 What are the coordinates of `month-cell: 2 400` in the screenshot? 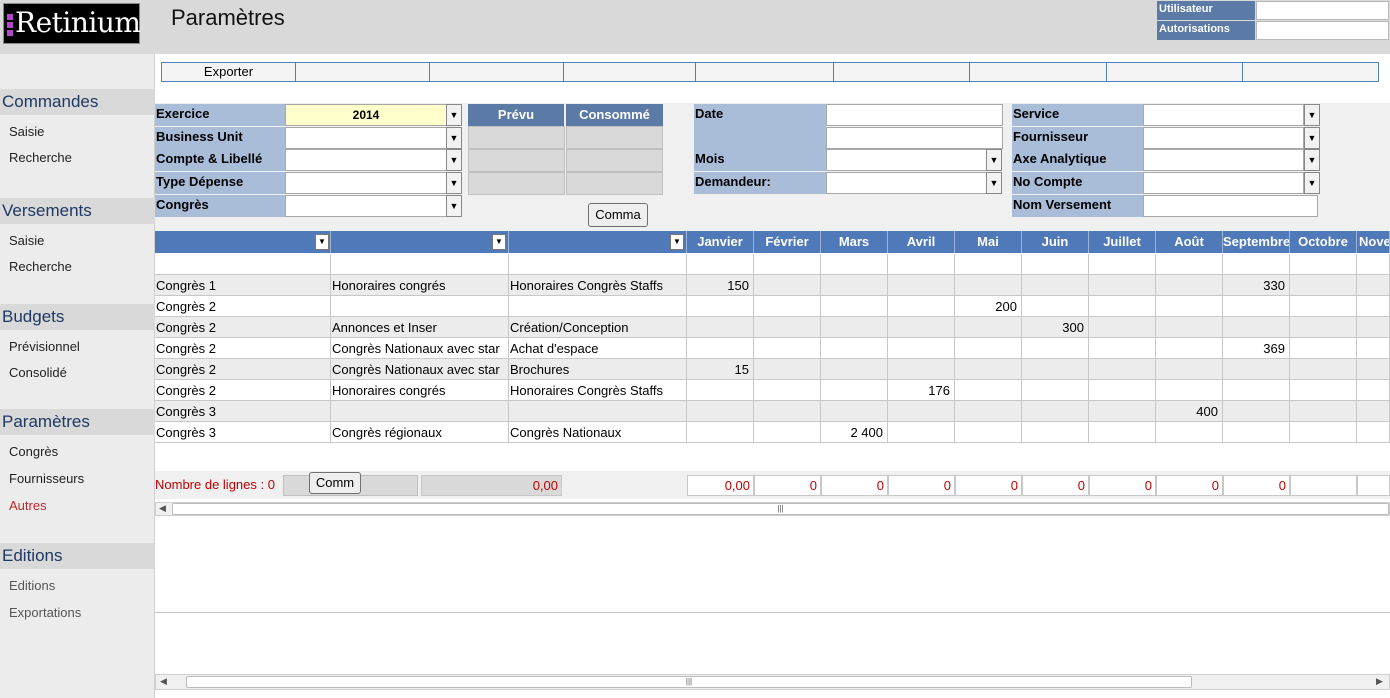 It's located at (854, 432).